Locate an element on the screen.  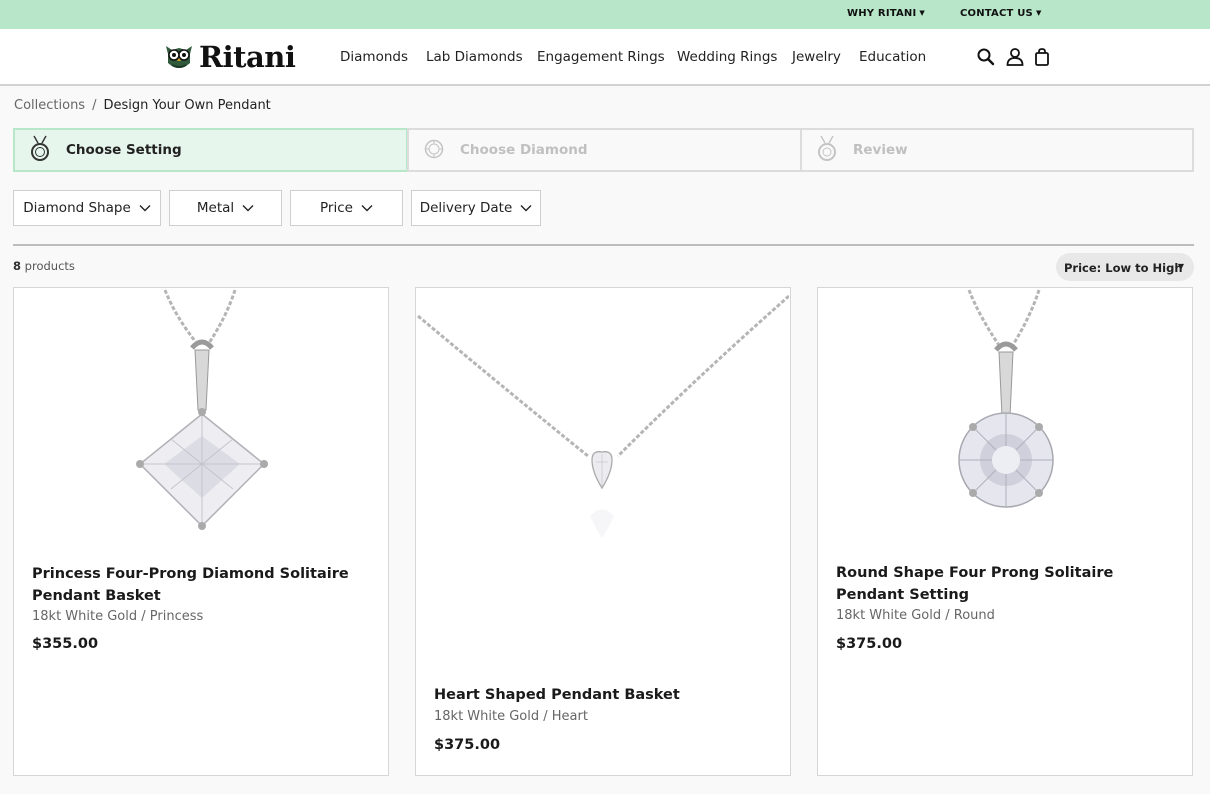
diamond-icon is located at coordinates (434, 149).